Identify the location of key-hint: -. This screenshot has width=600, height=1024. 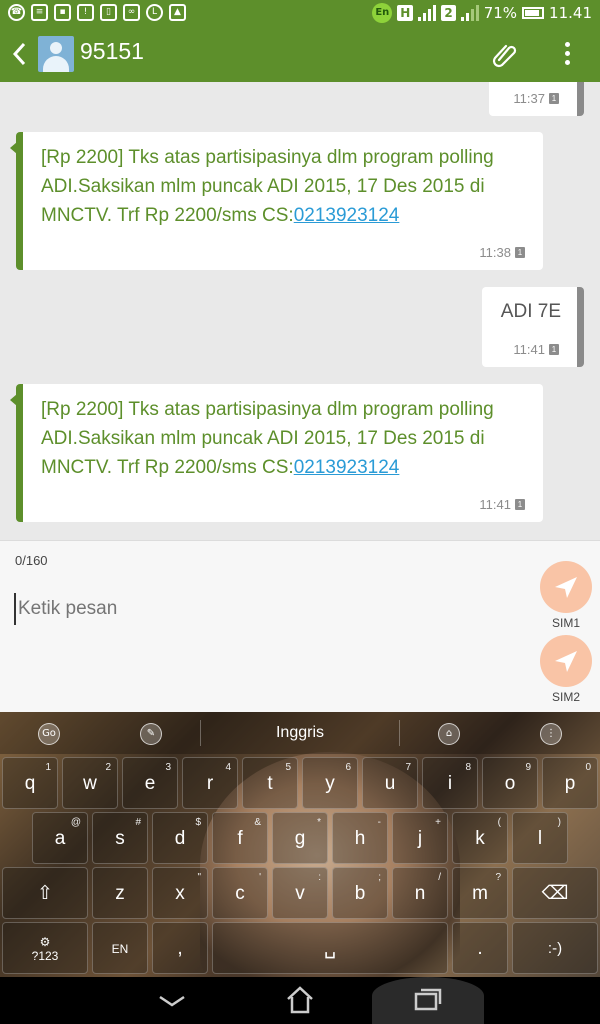
(379, 822).